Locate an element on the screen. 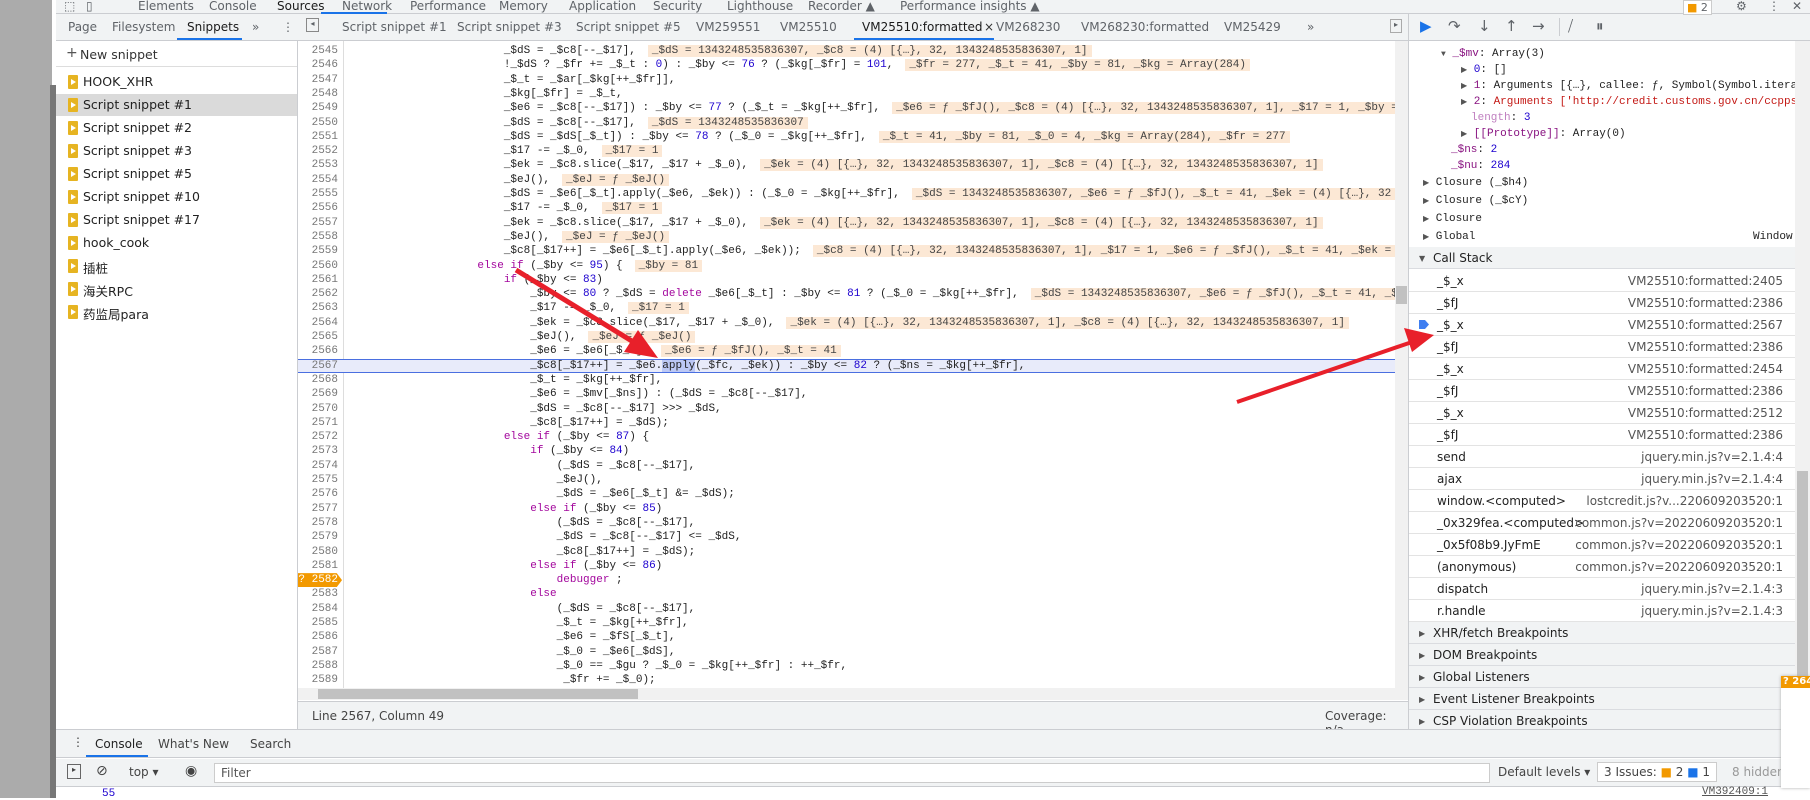 The image size is (1810, 800). line-number: 2587 is located at coordinates (318, 652).